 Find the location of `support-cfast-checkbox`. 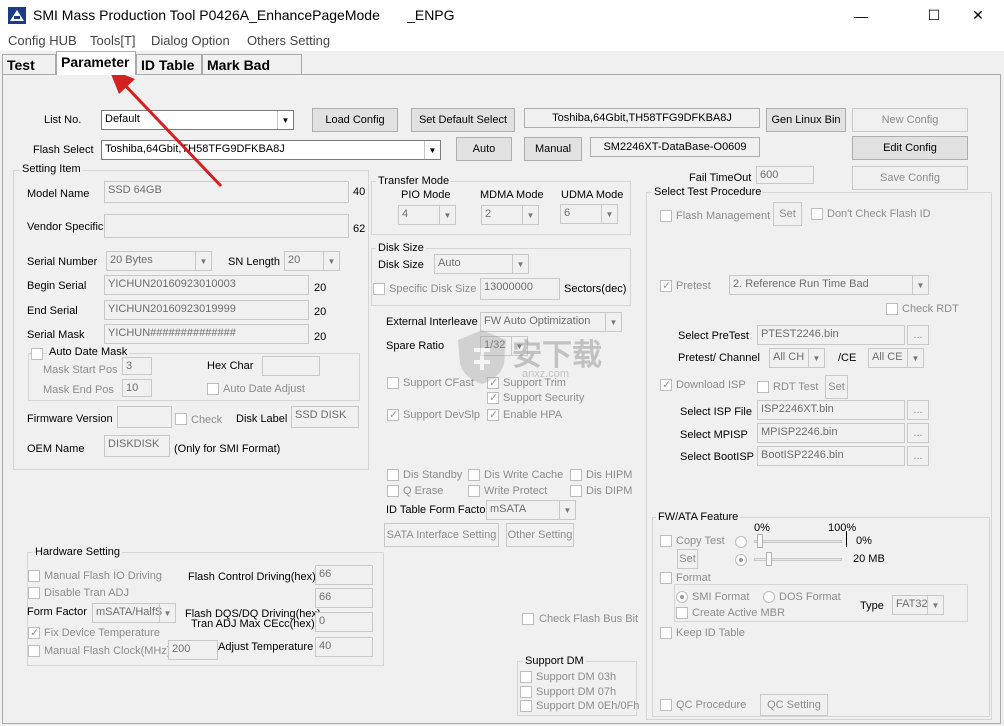

support-cfast-checkbox is located at coordinates (393, 383).